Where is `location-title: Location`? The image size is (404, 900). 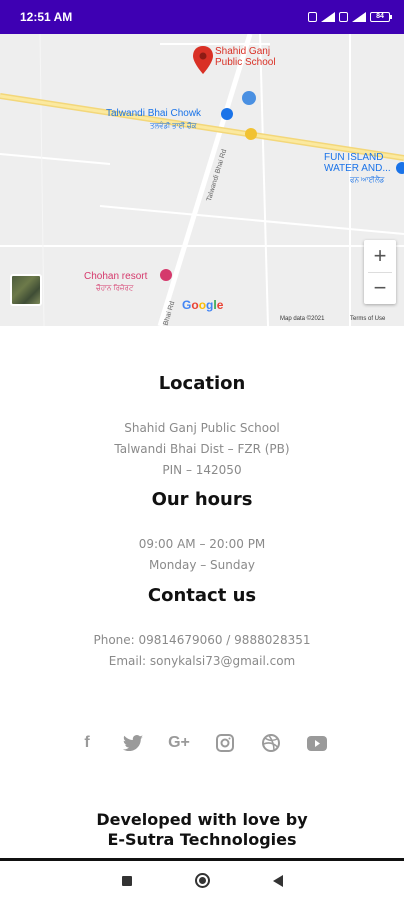 location-title: Location is located at coordinates (202, 383).